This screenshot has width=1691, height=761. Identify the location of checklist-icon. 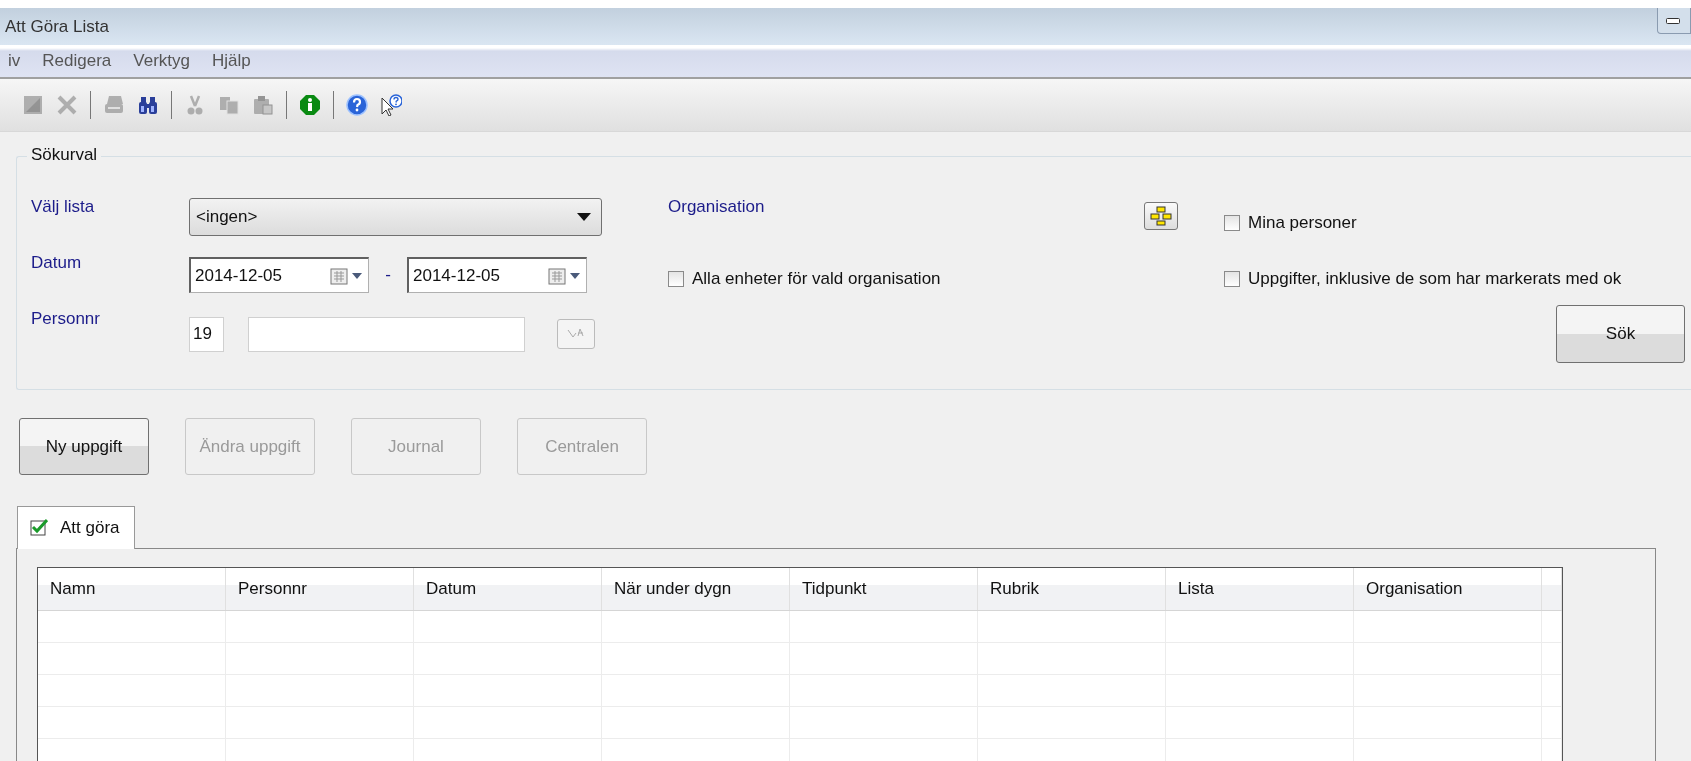
(39, 528).